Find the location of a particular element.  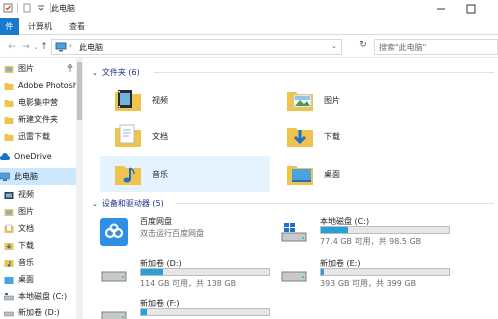

sidebar-item-this-pc: 此电脑 is located at coordinates (38, 176).